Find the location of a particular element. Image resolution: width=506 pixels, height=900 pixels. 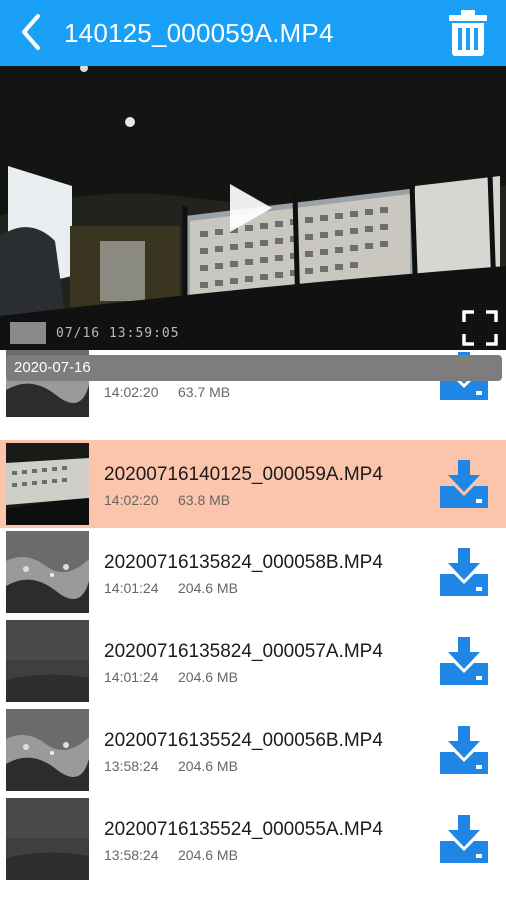

fullscreen-icon is located at coordinates (480, 328).